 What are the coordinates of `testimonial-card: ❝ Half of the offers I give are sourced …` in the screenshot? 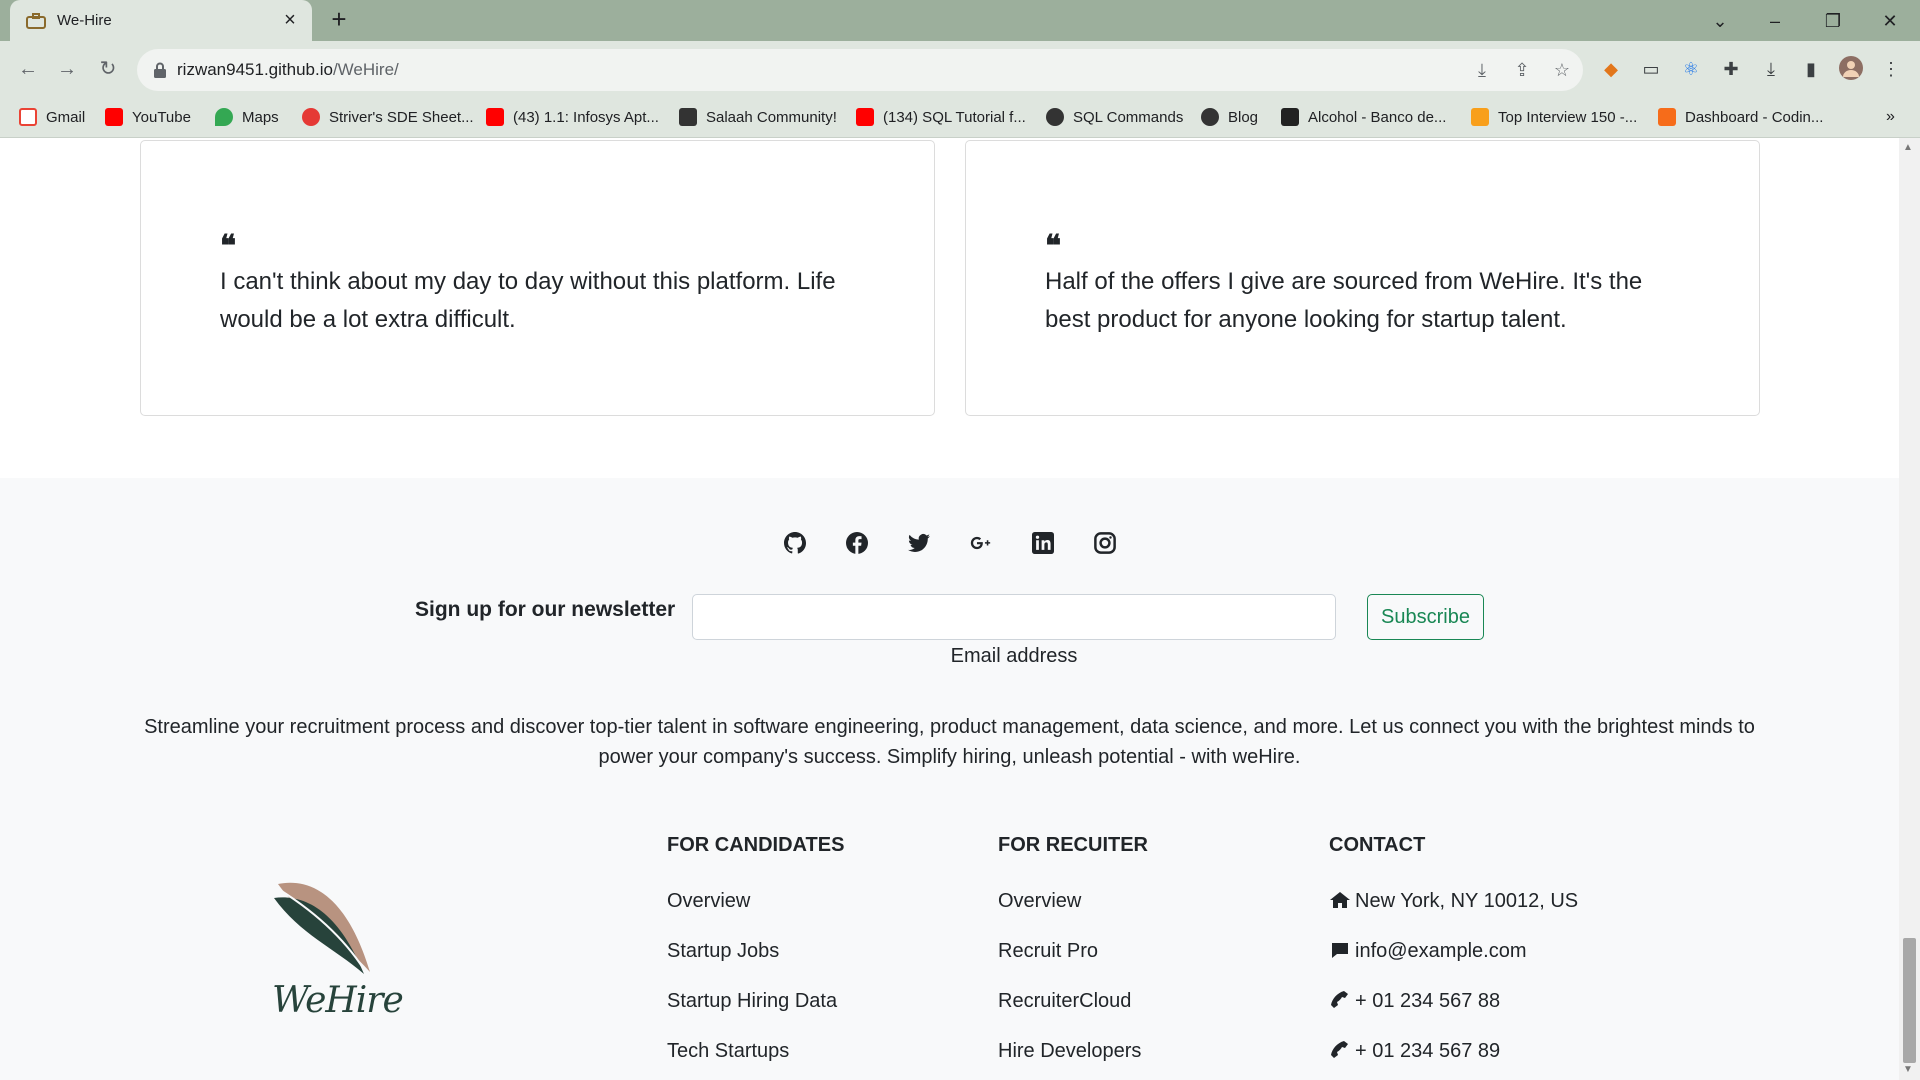 It's located at (1362, 278).